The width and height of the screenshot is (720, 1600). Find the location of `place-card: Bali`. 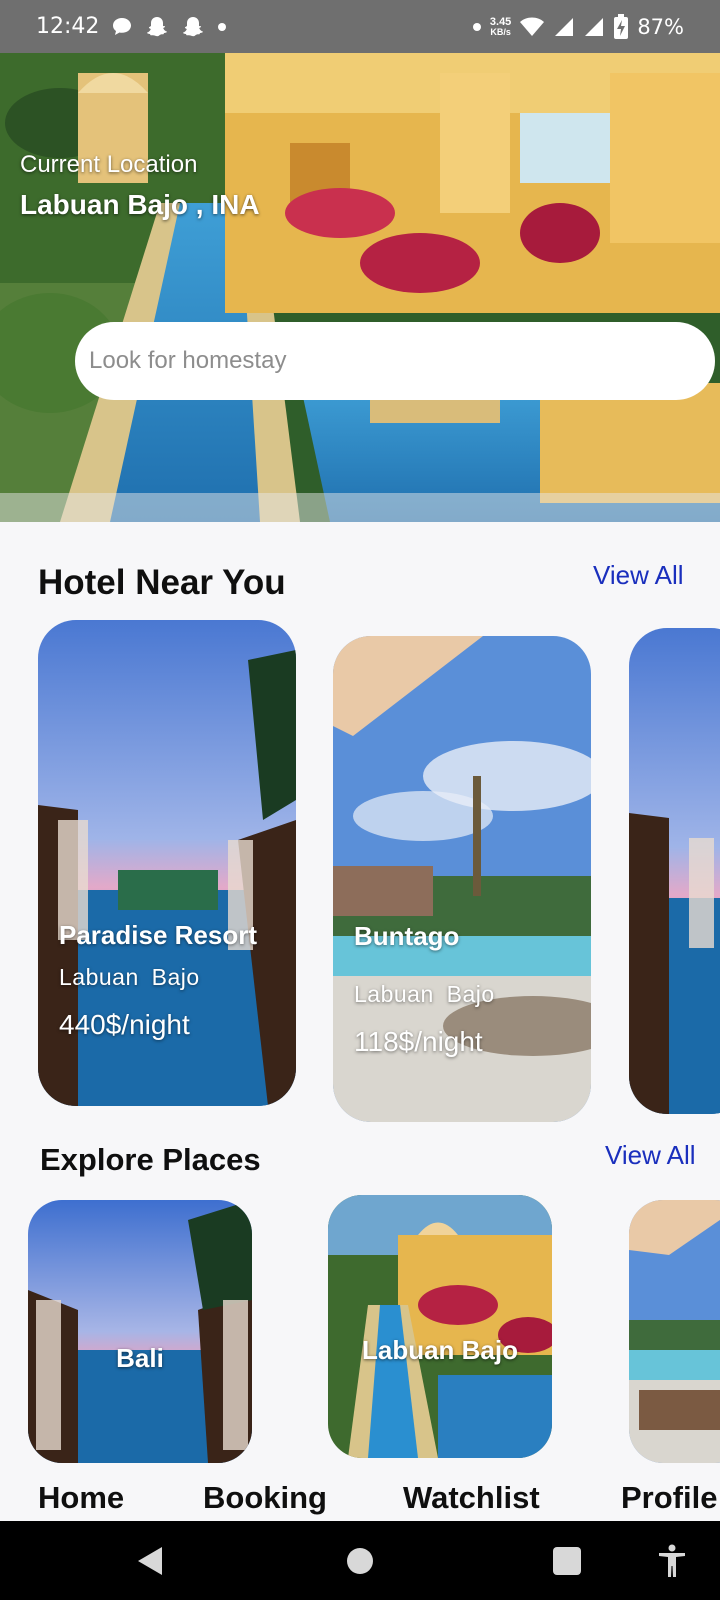

place-card: Bali is located at coordinates (140, 1331).